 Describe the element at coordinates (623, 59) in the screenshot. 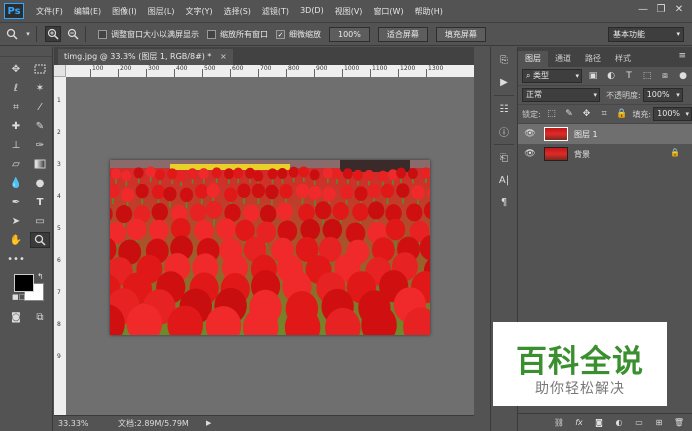

I see `tab-styles: 样式` at that location.